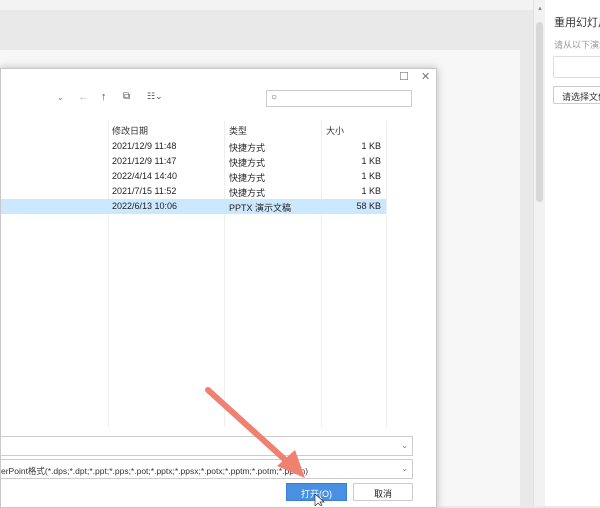  What do you see at coordinates (335, 130) in the screenshot?
I see `column-header-size: 大小` at bounding box center [335, 130].